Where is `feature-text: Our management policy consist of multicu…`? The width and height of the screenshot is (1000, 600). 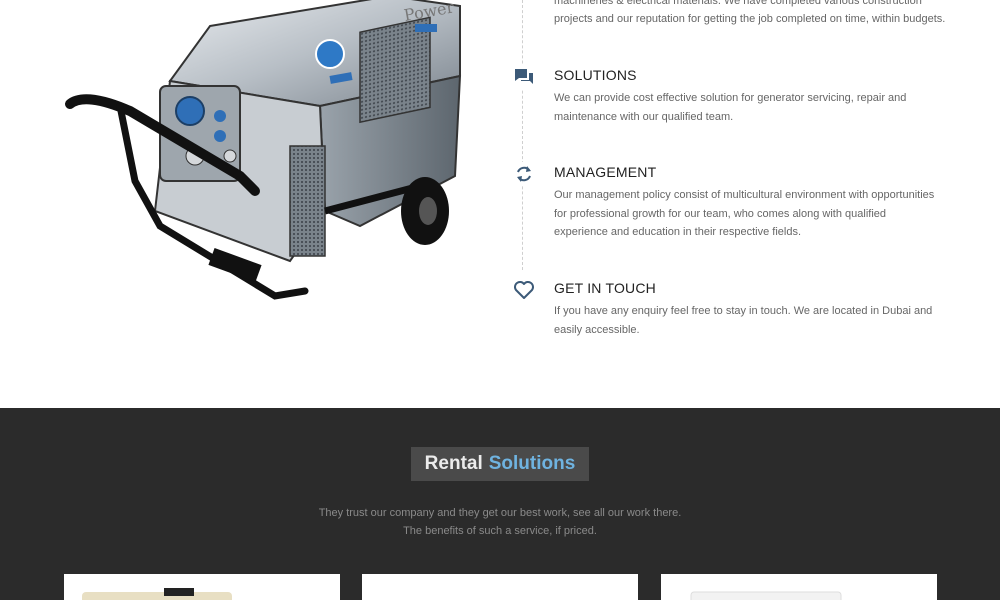
feature-text: Our management policy consist of multicu… is located at coordinates (744, 213).